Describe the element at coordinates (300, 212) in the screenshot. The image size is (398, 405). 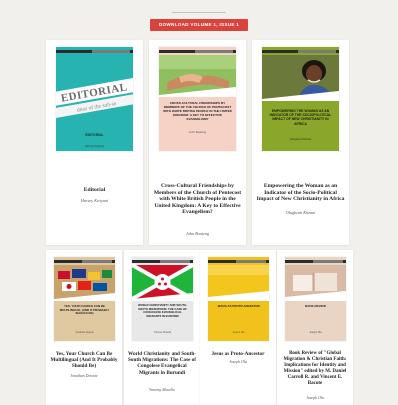
I see `article-author: Olugbemi Kitzani` at that location.